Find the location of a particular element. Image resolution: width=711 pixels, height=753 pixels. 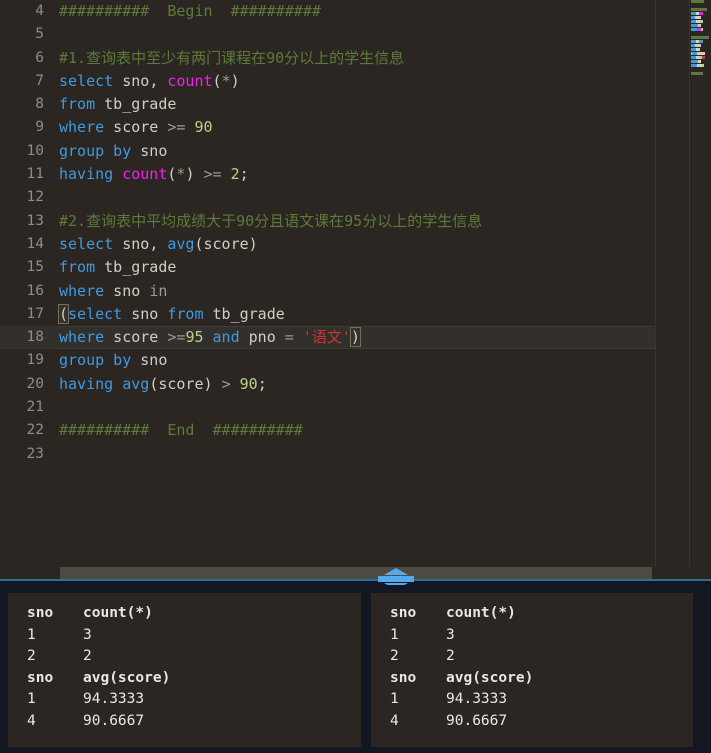

code-text: select sno, count(*) is located at coordinates (142, 81).